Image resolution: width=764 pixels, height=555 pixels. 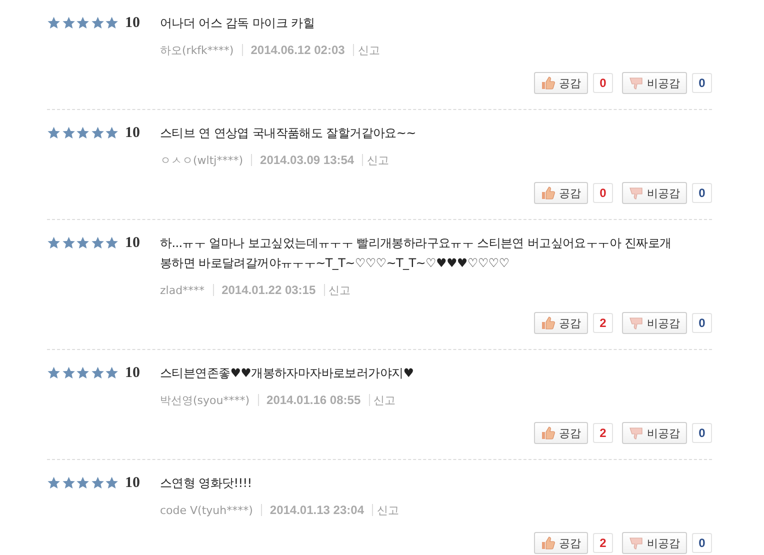 I want to click on review-date: 2014.01.16 08:55, so click(x=313, y=400).